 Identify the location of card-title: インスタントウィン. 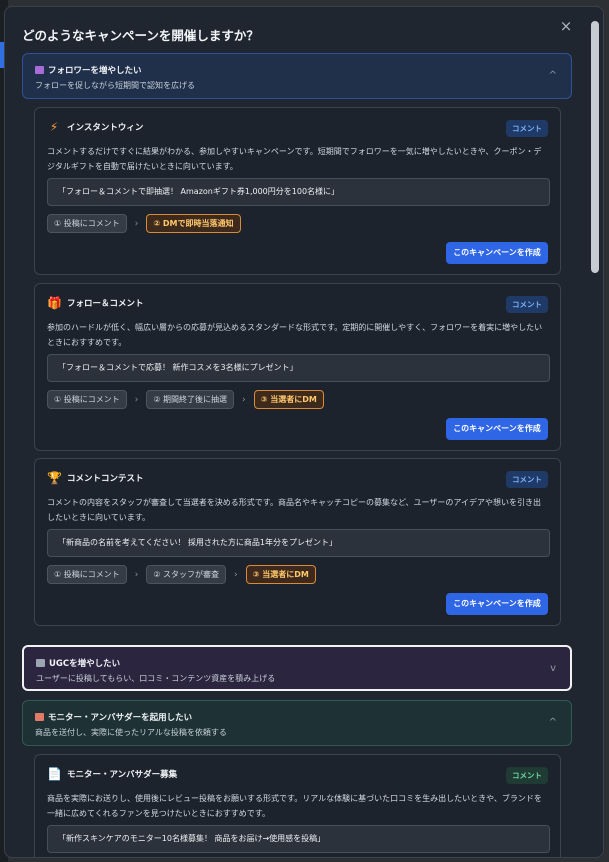
(105, 128).